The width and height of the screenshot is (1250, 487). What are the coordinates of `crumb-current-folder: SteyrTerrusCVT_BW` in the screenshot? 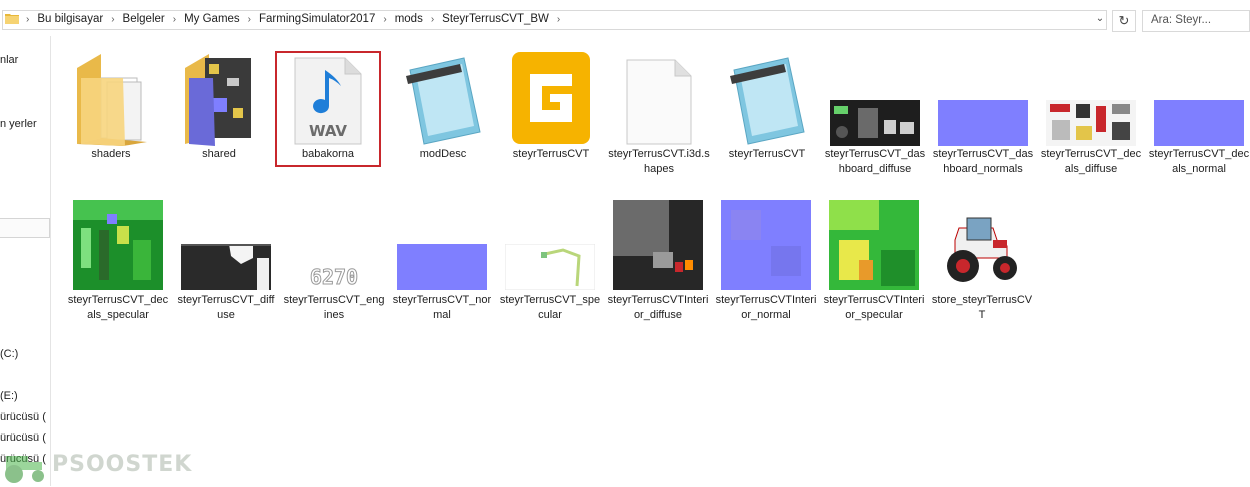 It's located at (495, 19).